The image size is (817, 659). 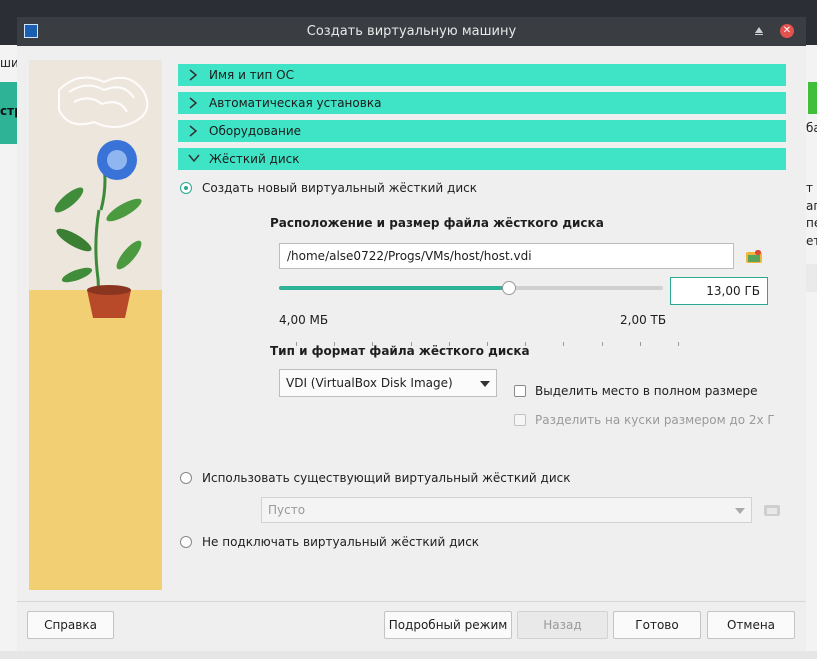 I want to click on dialog-titlebar: Создать виртуальную машину ✕, so click(x=411, y=31).